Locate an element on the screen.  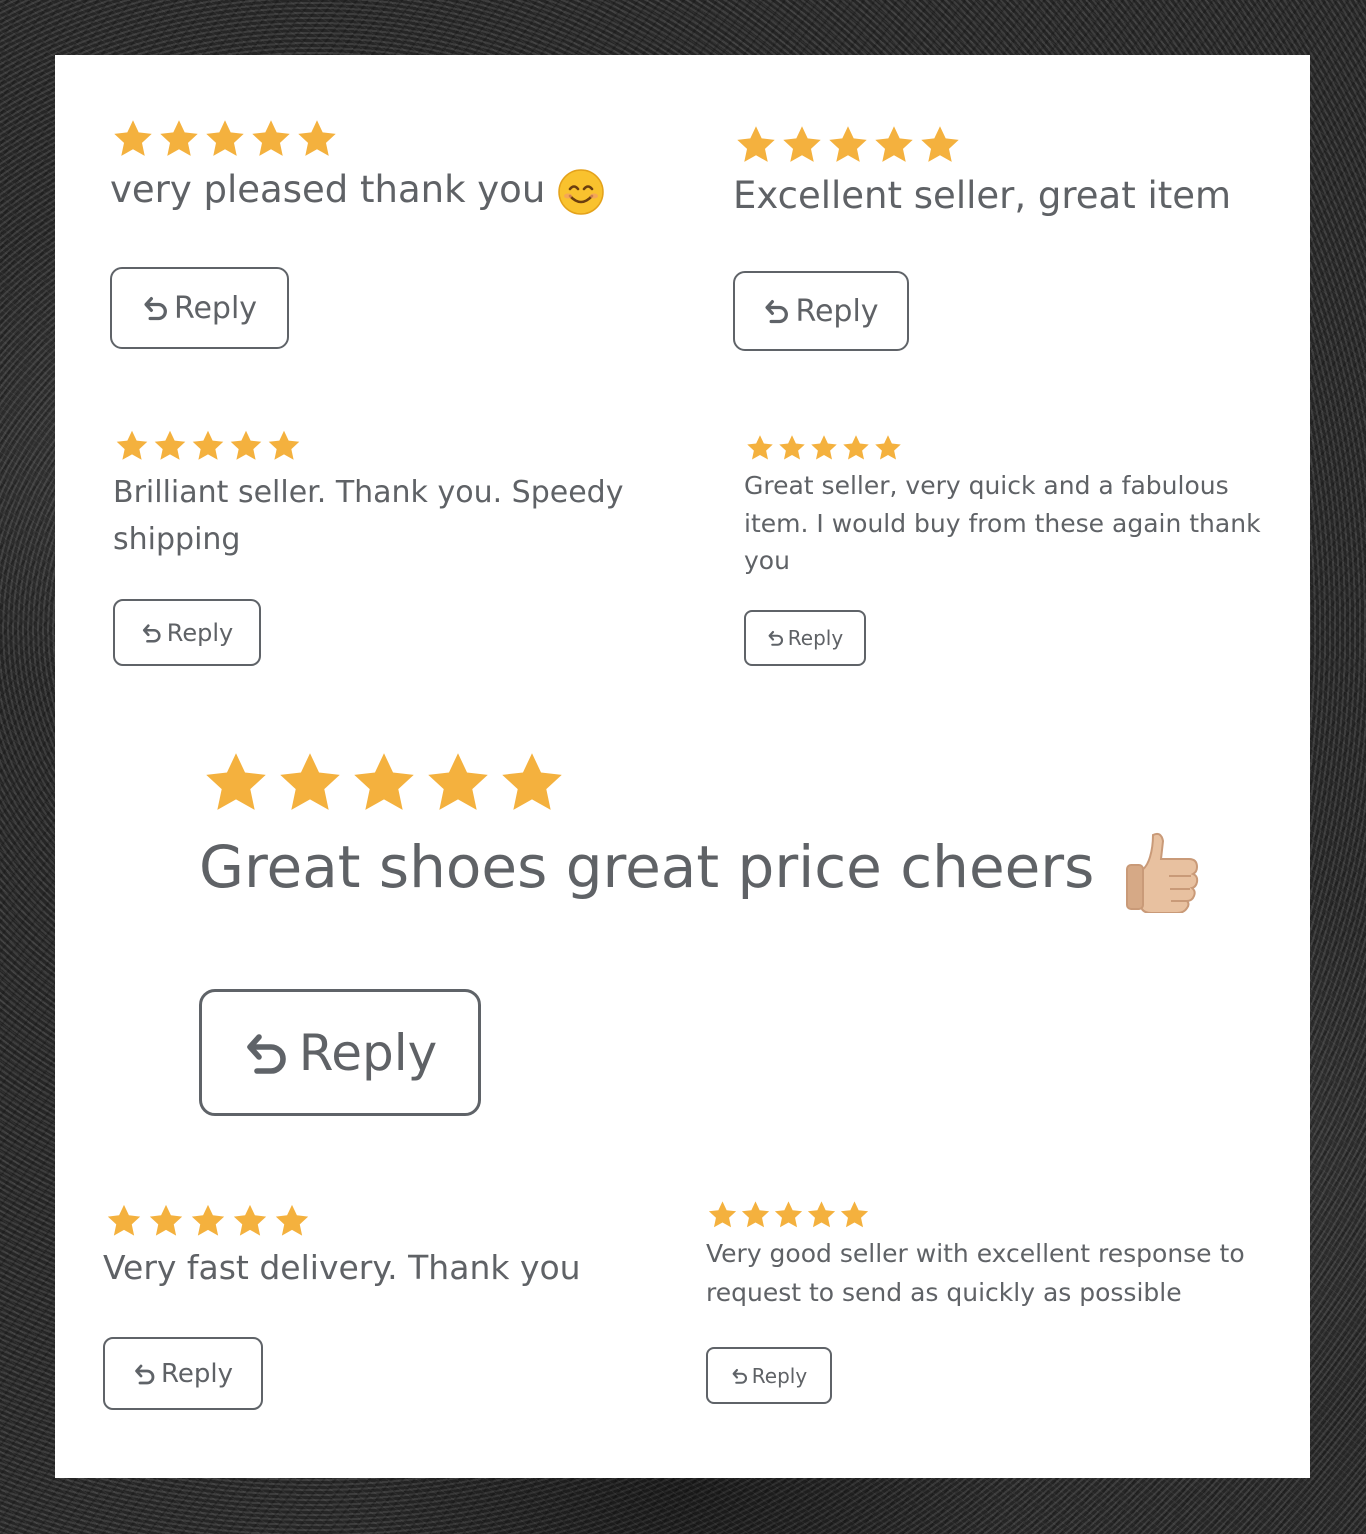
review-card-featured: Great shoes great price cheers is located at coordinates (729, 830).